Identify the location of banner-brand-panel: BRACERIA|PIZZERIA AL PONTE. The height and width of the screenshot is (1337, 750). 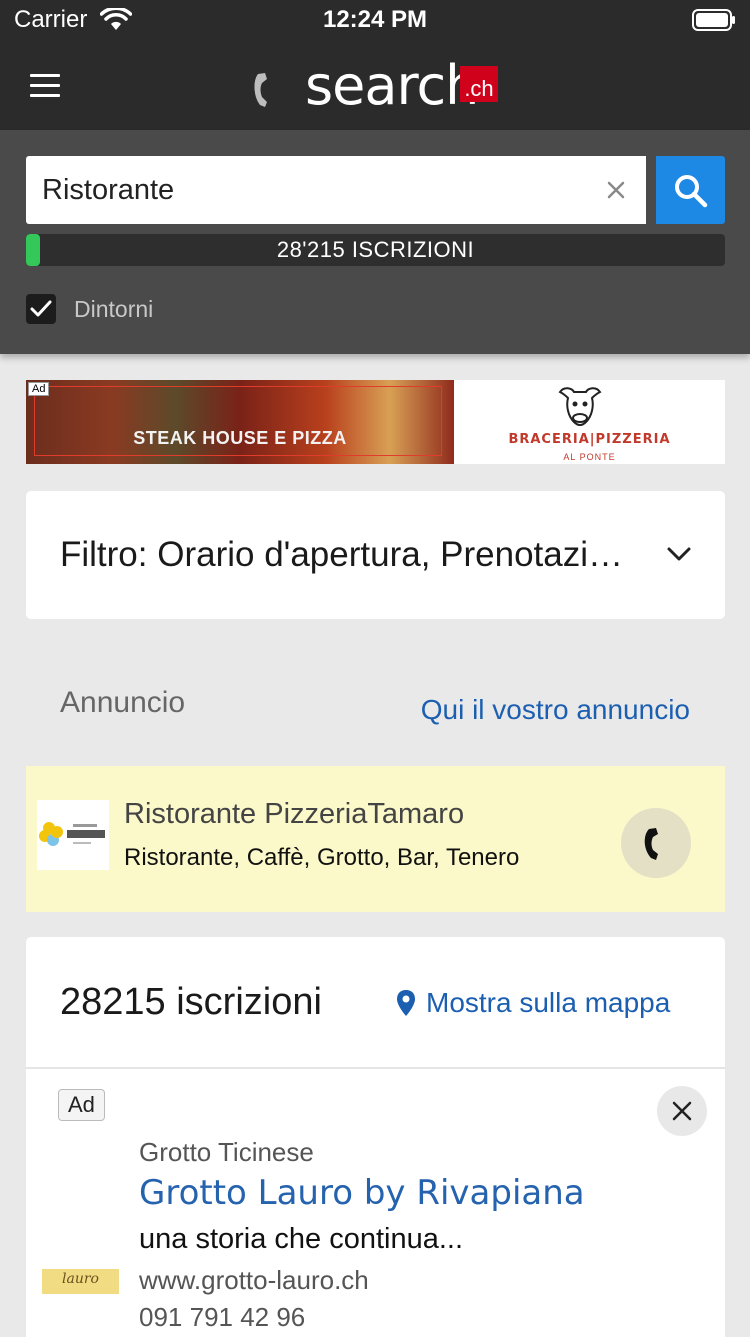
(589, 422).